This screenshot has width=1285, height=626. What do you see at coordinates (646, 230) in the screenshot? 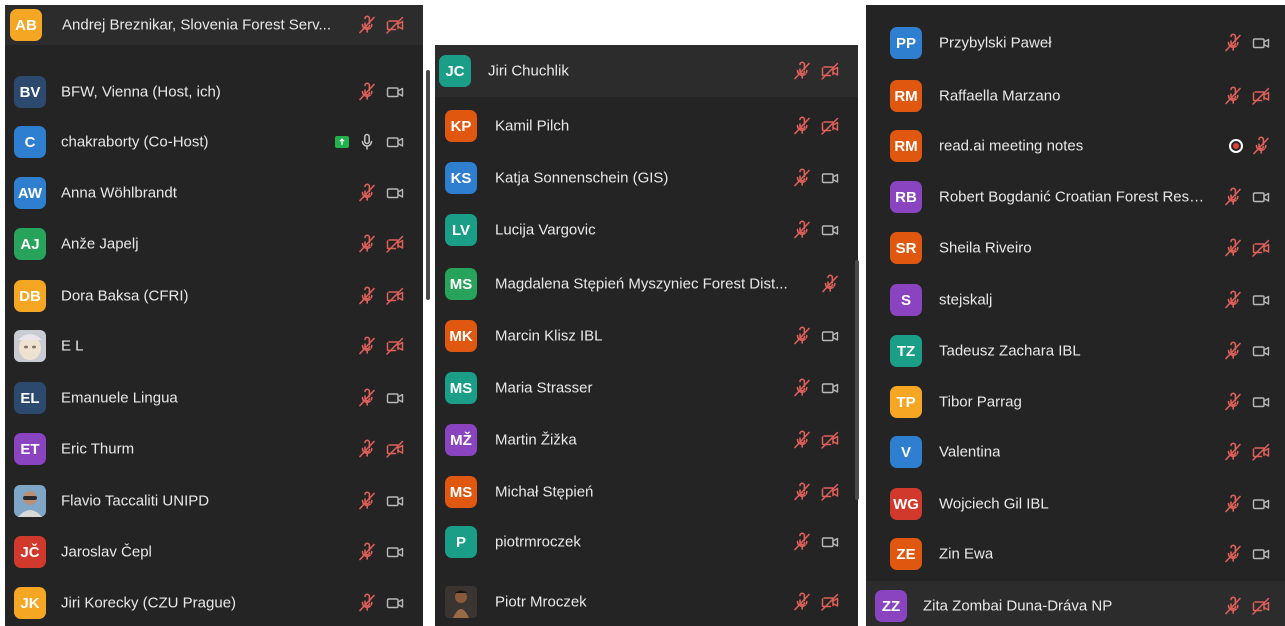
I see `participant-row: LV Lucija Vargovic` at bounding box center [646, 230].